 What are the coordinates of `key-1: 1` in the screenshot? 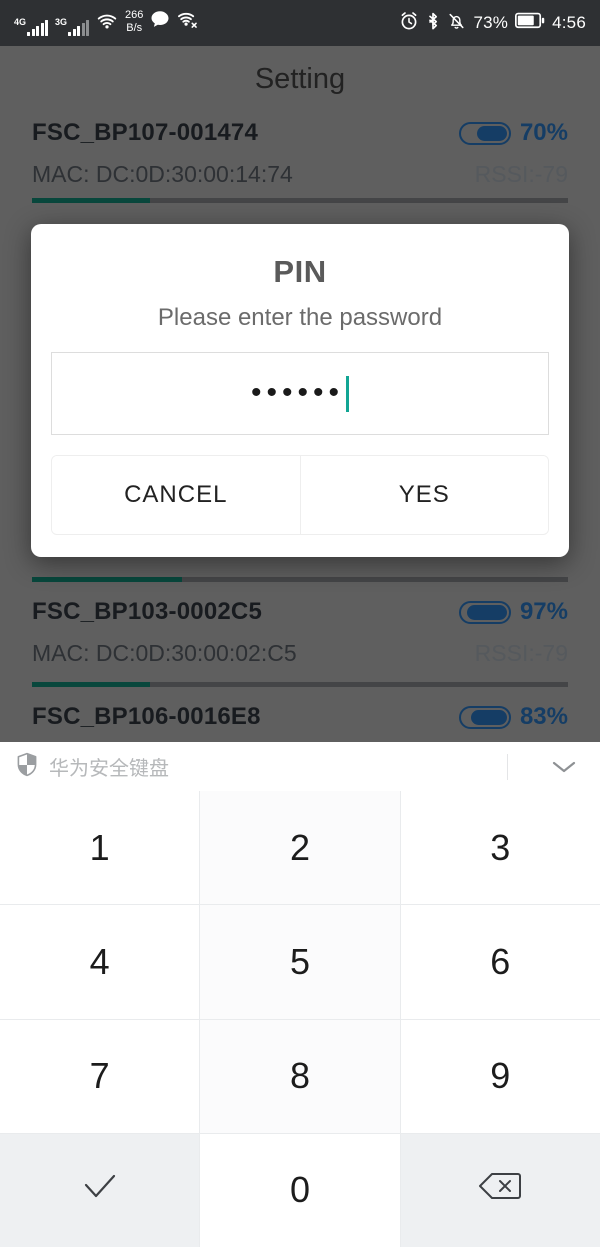 It's located at (100, 848).